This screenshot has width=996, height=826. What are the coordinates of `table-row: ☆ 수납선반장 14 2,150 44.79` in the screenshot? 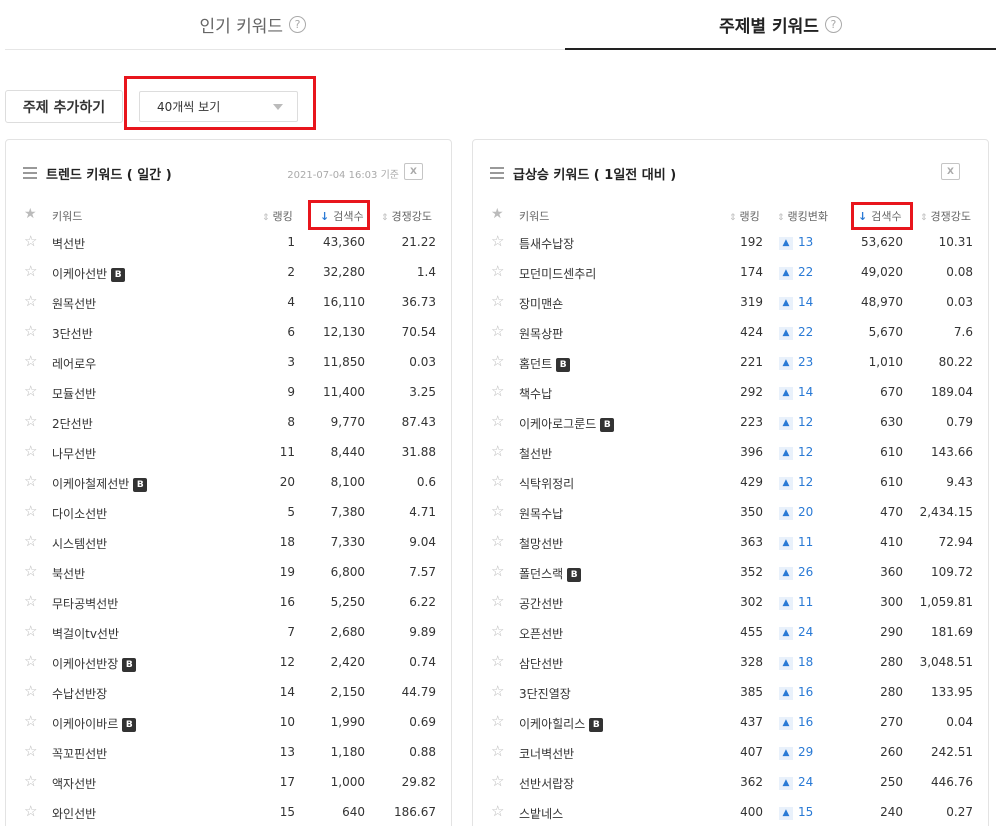 It's located at (228, 693).